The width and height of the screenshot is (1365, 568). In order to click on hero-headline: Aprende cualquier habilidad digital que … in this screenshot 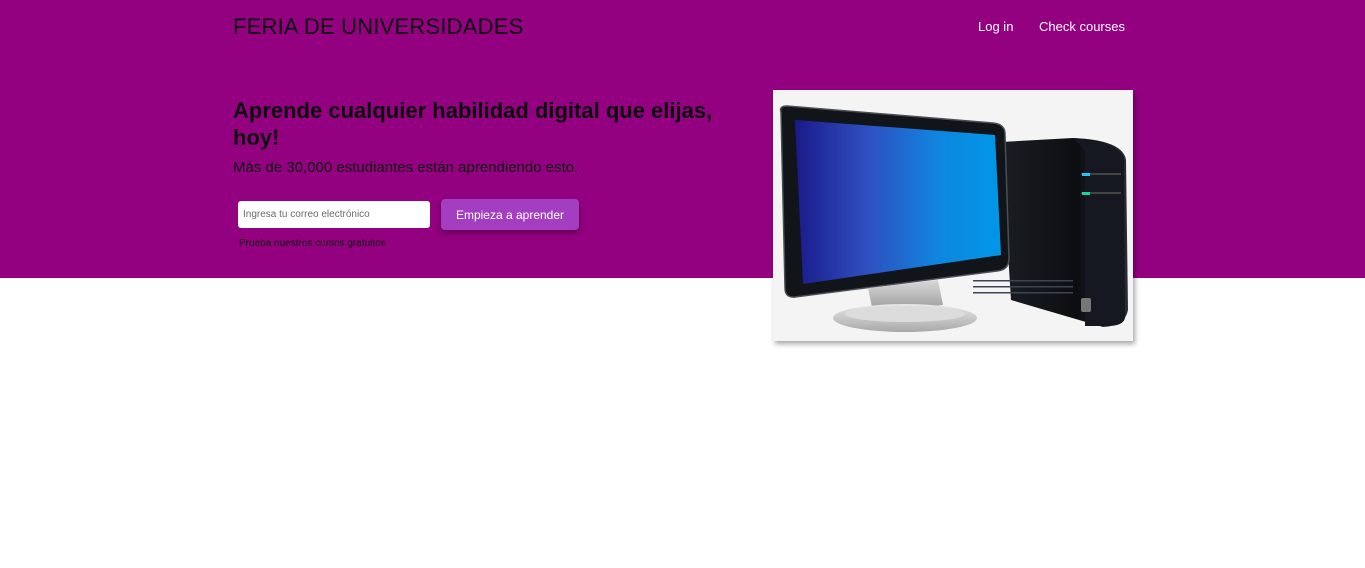, I will do `click(473, 124)`.